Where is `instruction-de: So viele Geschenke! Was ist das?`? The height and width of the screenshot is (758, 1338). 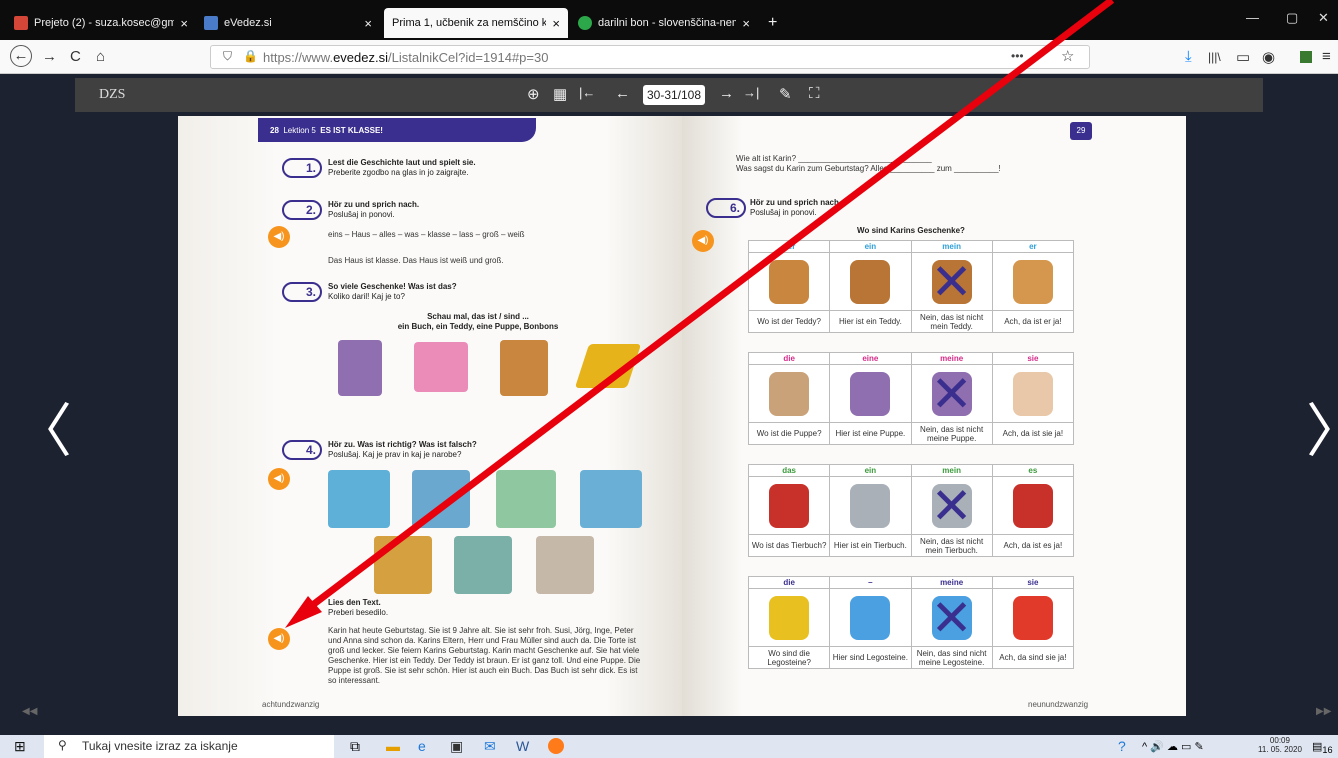
instruction-de: So viele Geschenke! Was ist das? is located at coordinates (392, 286).